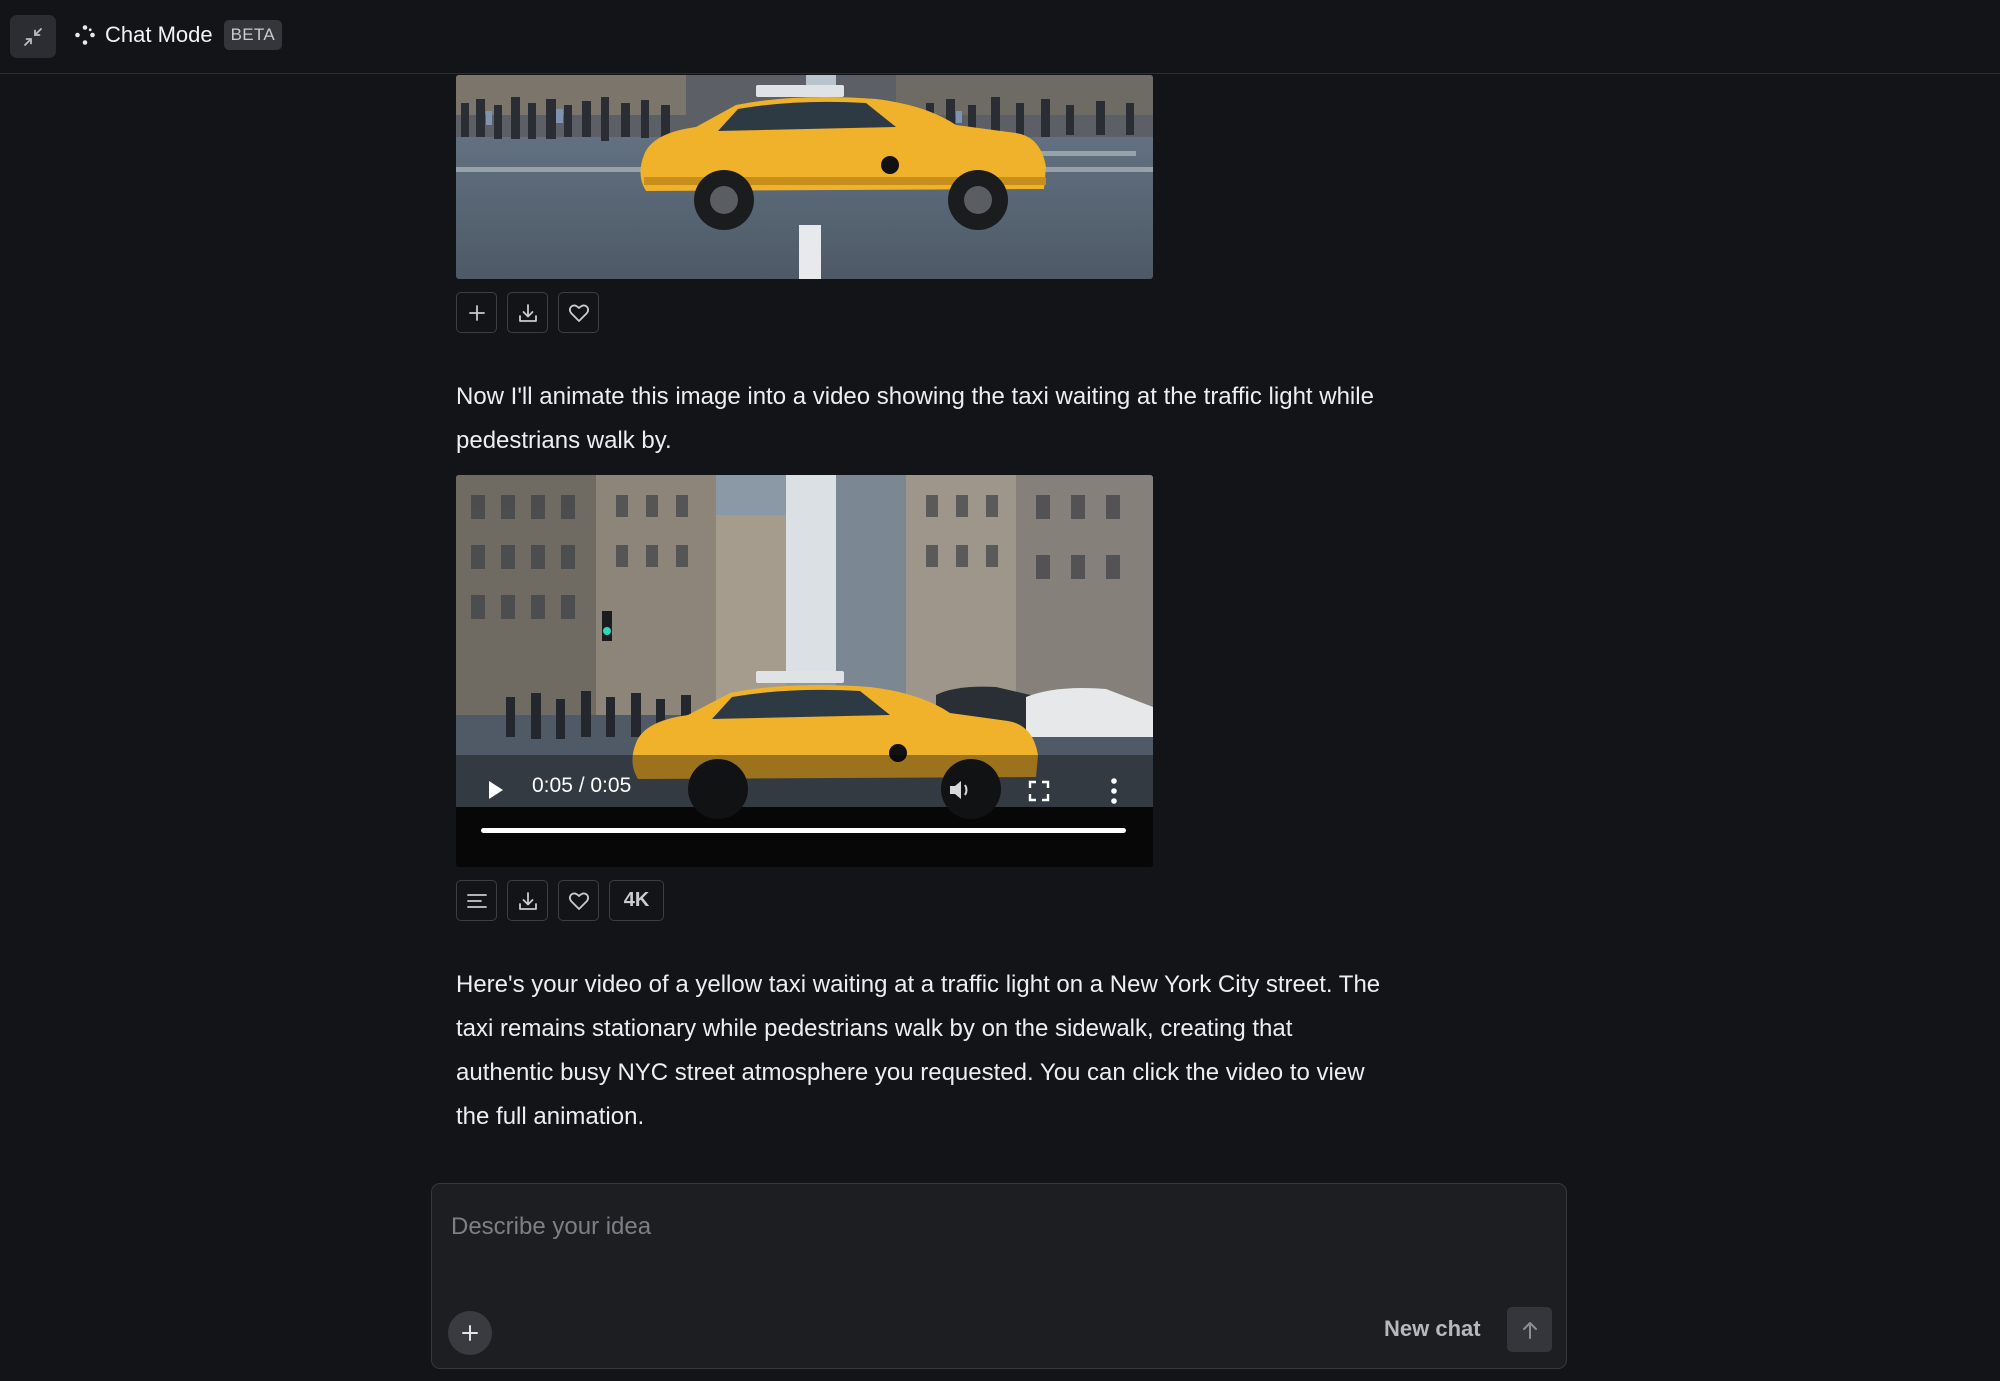 The height and width of the screenshot is (1381, 2000). I want to click on text-lines-icon, so click(476, 900).